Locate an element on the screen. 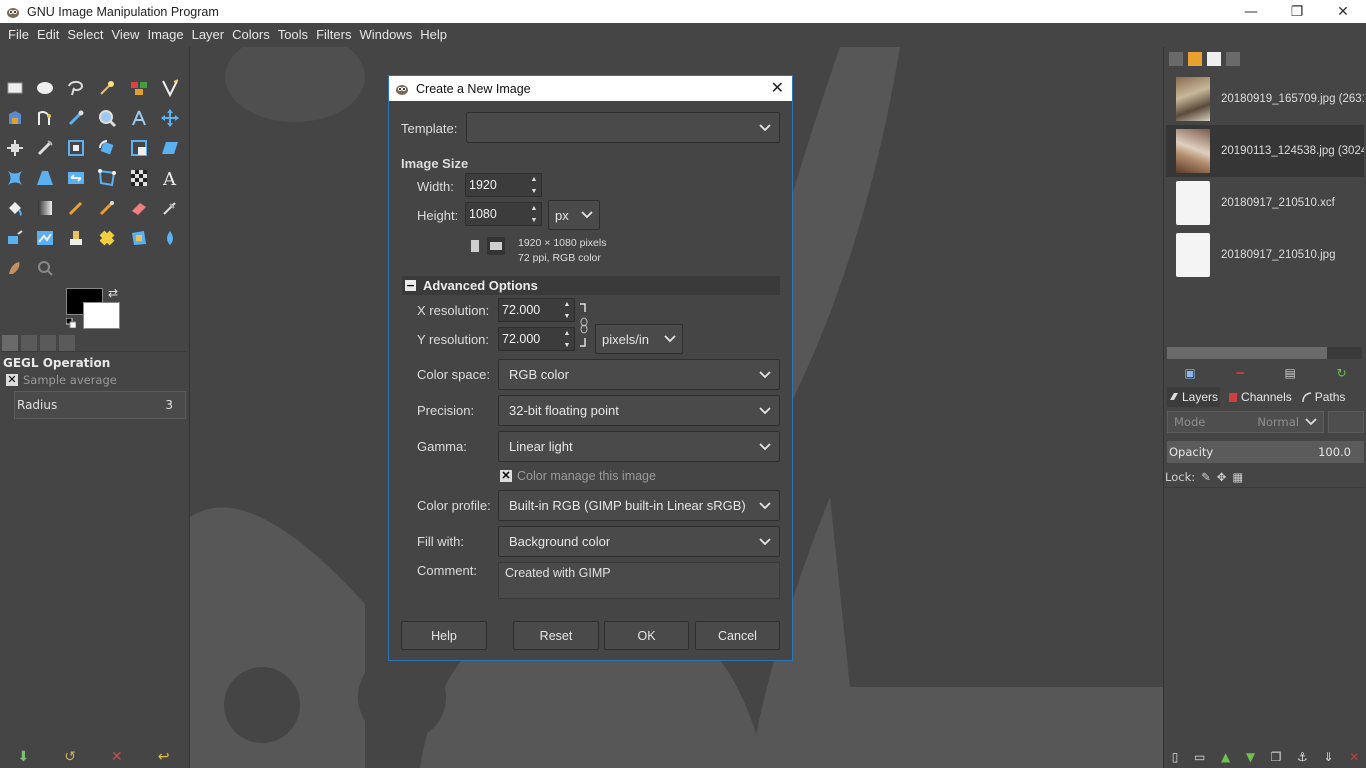 Image resolution: width=1366 pixels, height=768 pixels. dodge-burn-tool-icon is located at coordinates (45, 268).